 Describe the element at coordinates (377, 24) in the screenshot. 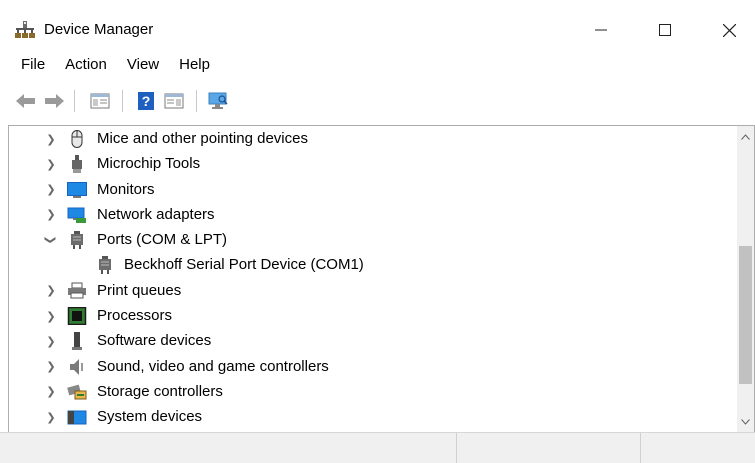

I see `title-bar: Device Manager` at that location.